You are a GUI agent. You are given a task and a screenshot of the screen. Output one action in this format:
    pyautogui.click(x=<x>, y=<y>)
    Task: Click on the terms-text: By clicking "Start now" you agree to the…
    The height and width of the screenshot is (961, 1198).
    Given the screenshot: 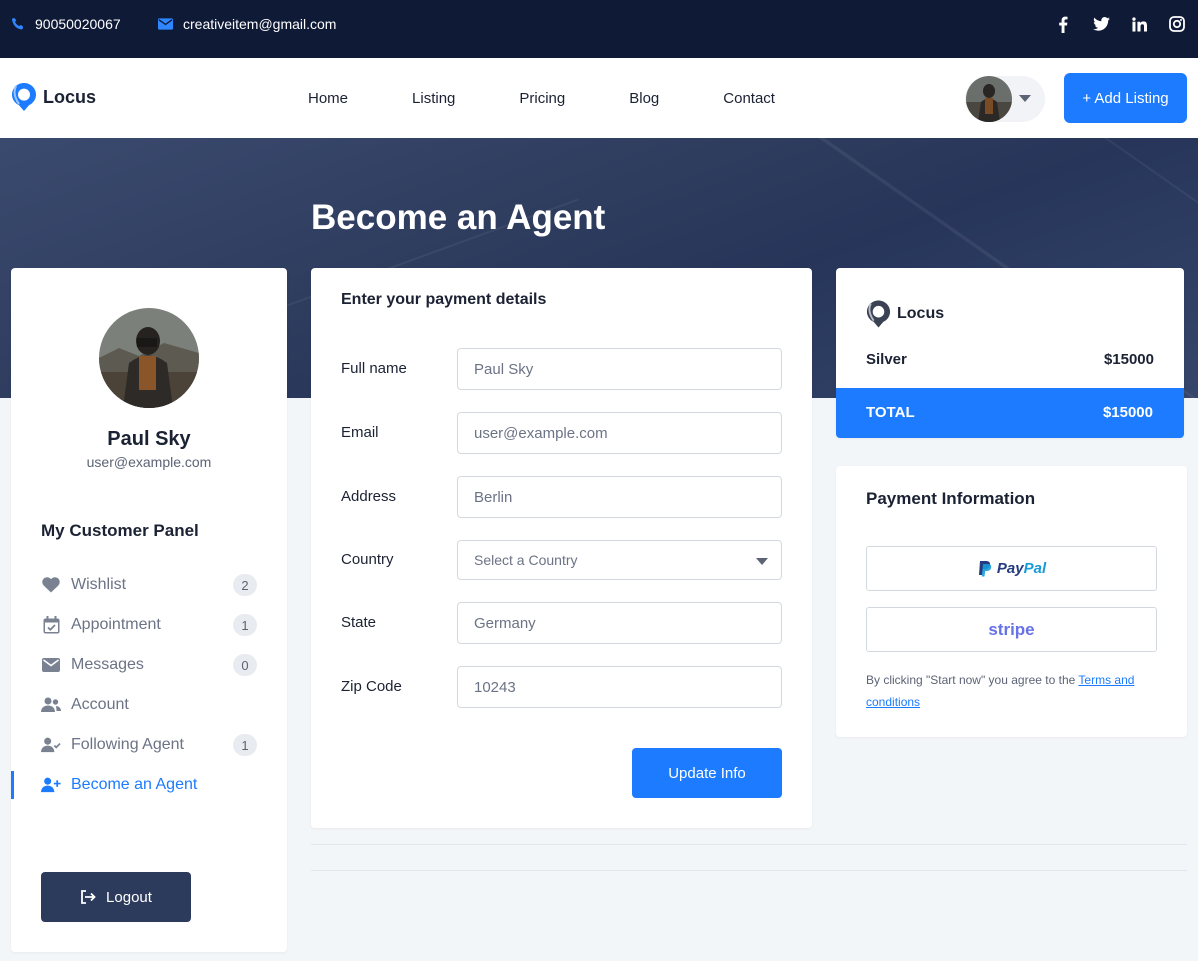 What is the action you would take?
    pyautogui.click(x=1000, y=691)
    